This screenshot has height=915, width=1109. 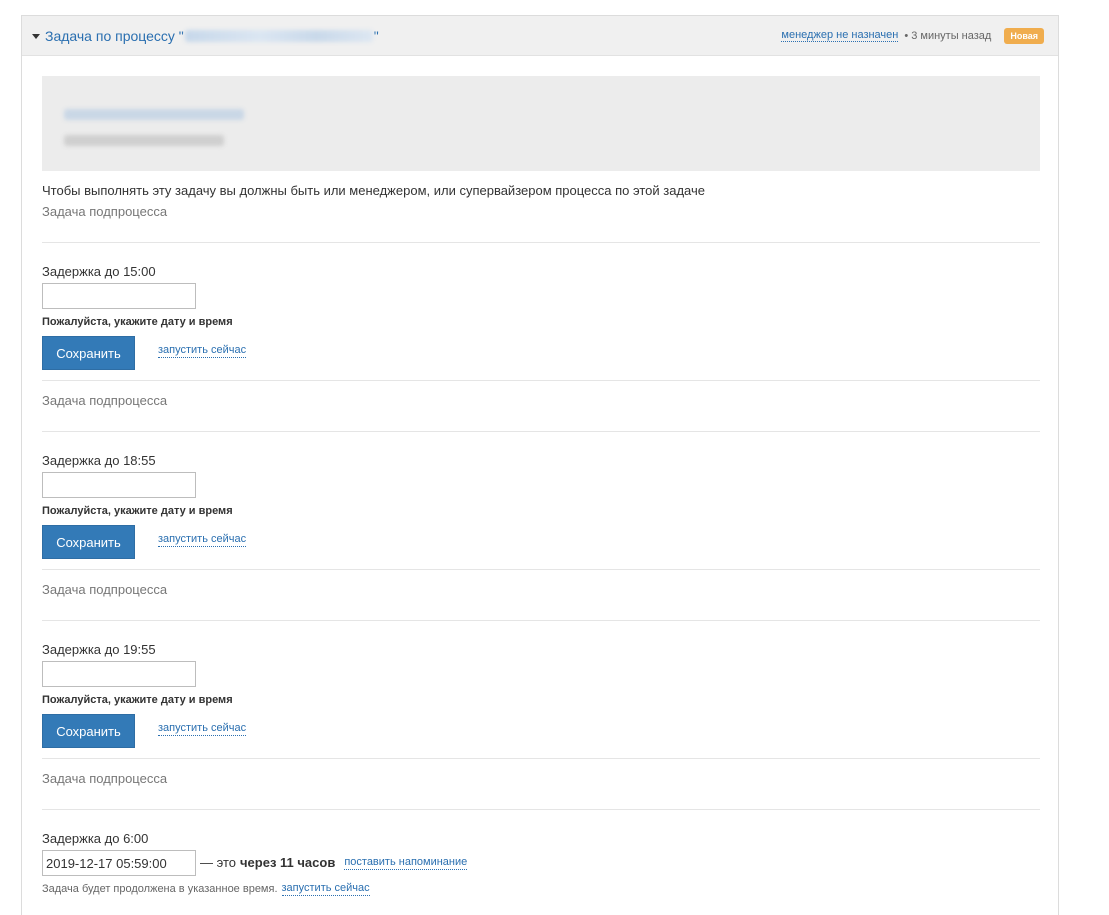 I want to click on delay-title: Задержка до 15:00, so click(x=99, y=271).